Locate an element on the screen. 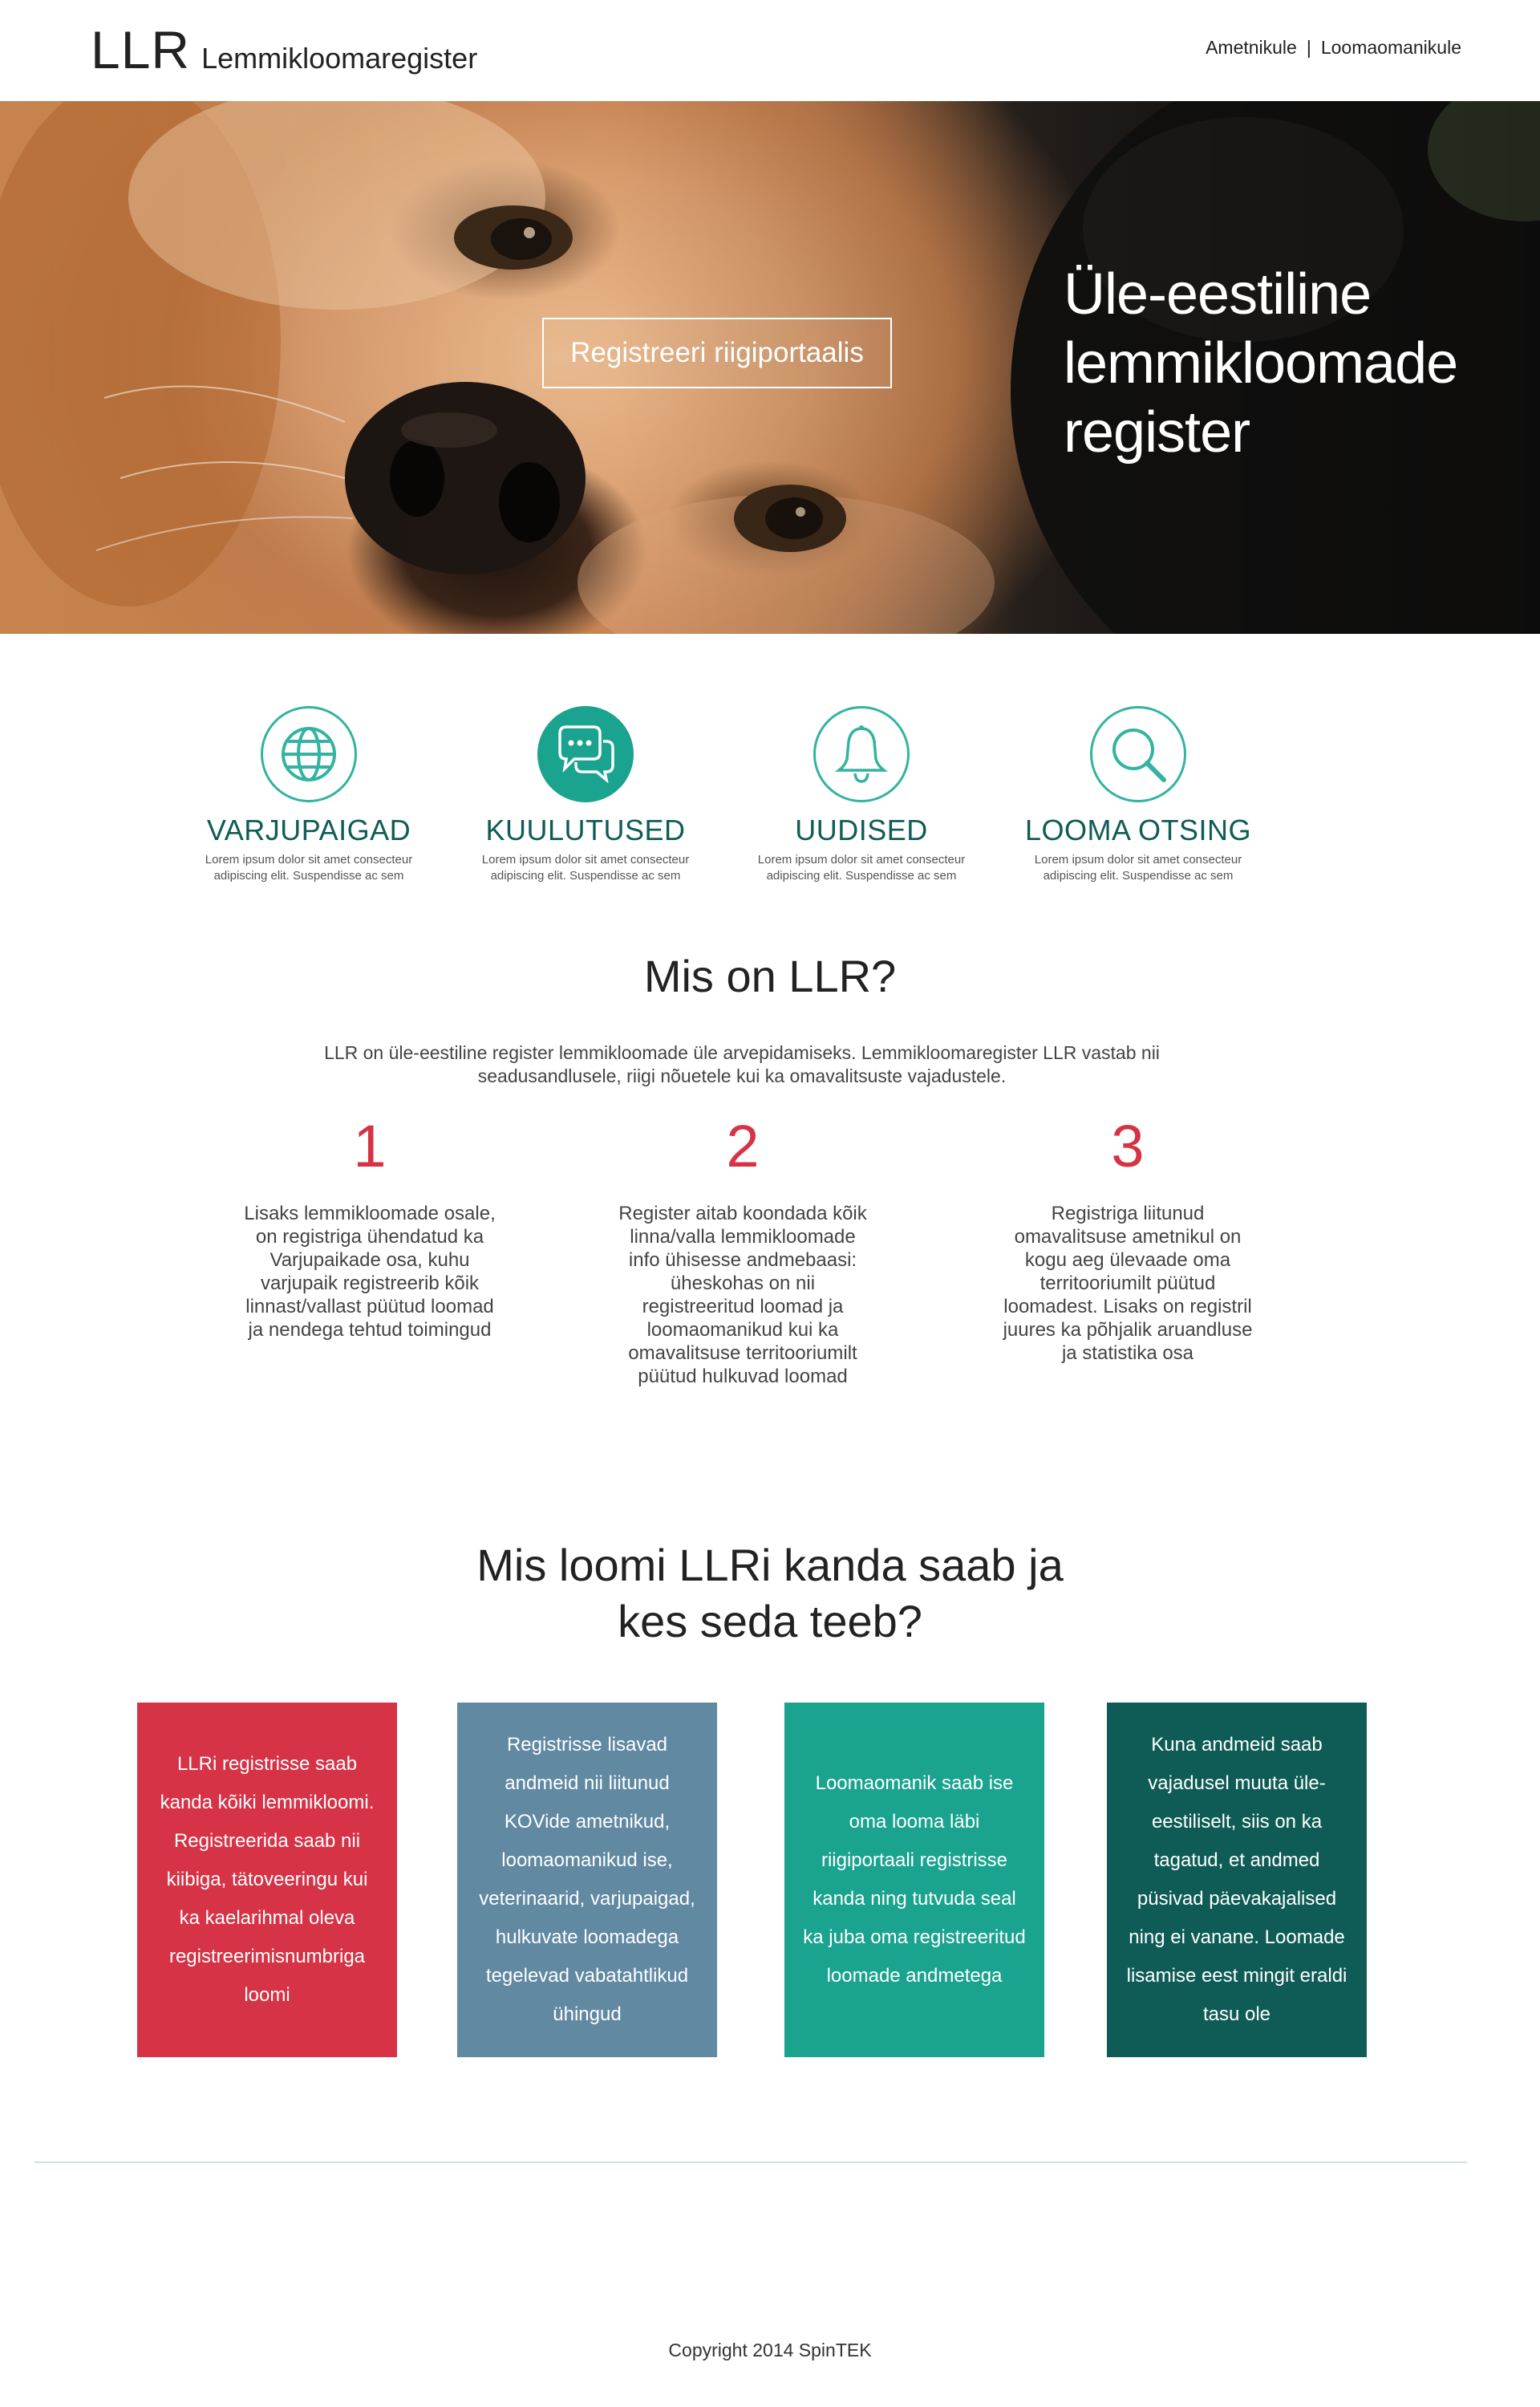 The image size is (1540, 2407). logo-text: Lemmikloomaregister is located at coordinates (339, 58).